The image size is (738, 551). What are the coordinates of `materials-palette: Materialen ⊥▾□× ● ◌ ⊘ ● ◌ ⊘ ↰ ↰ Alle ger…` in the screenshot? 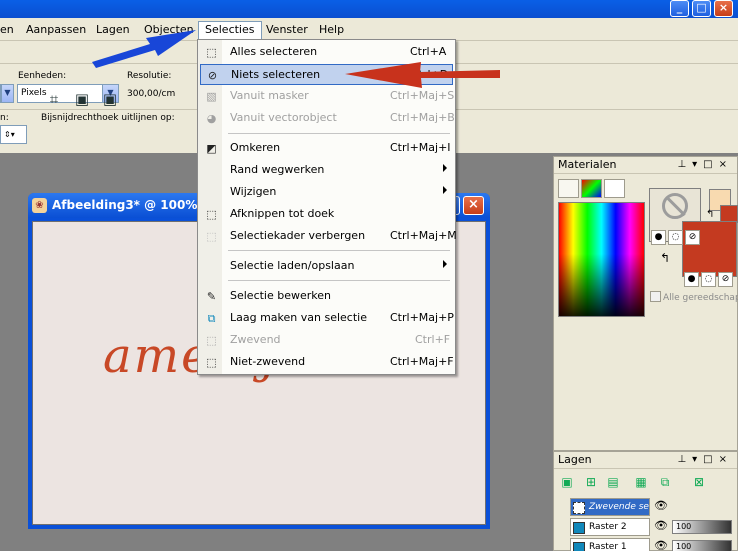 It's located at (645, 303).